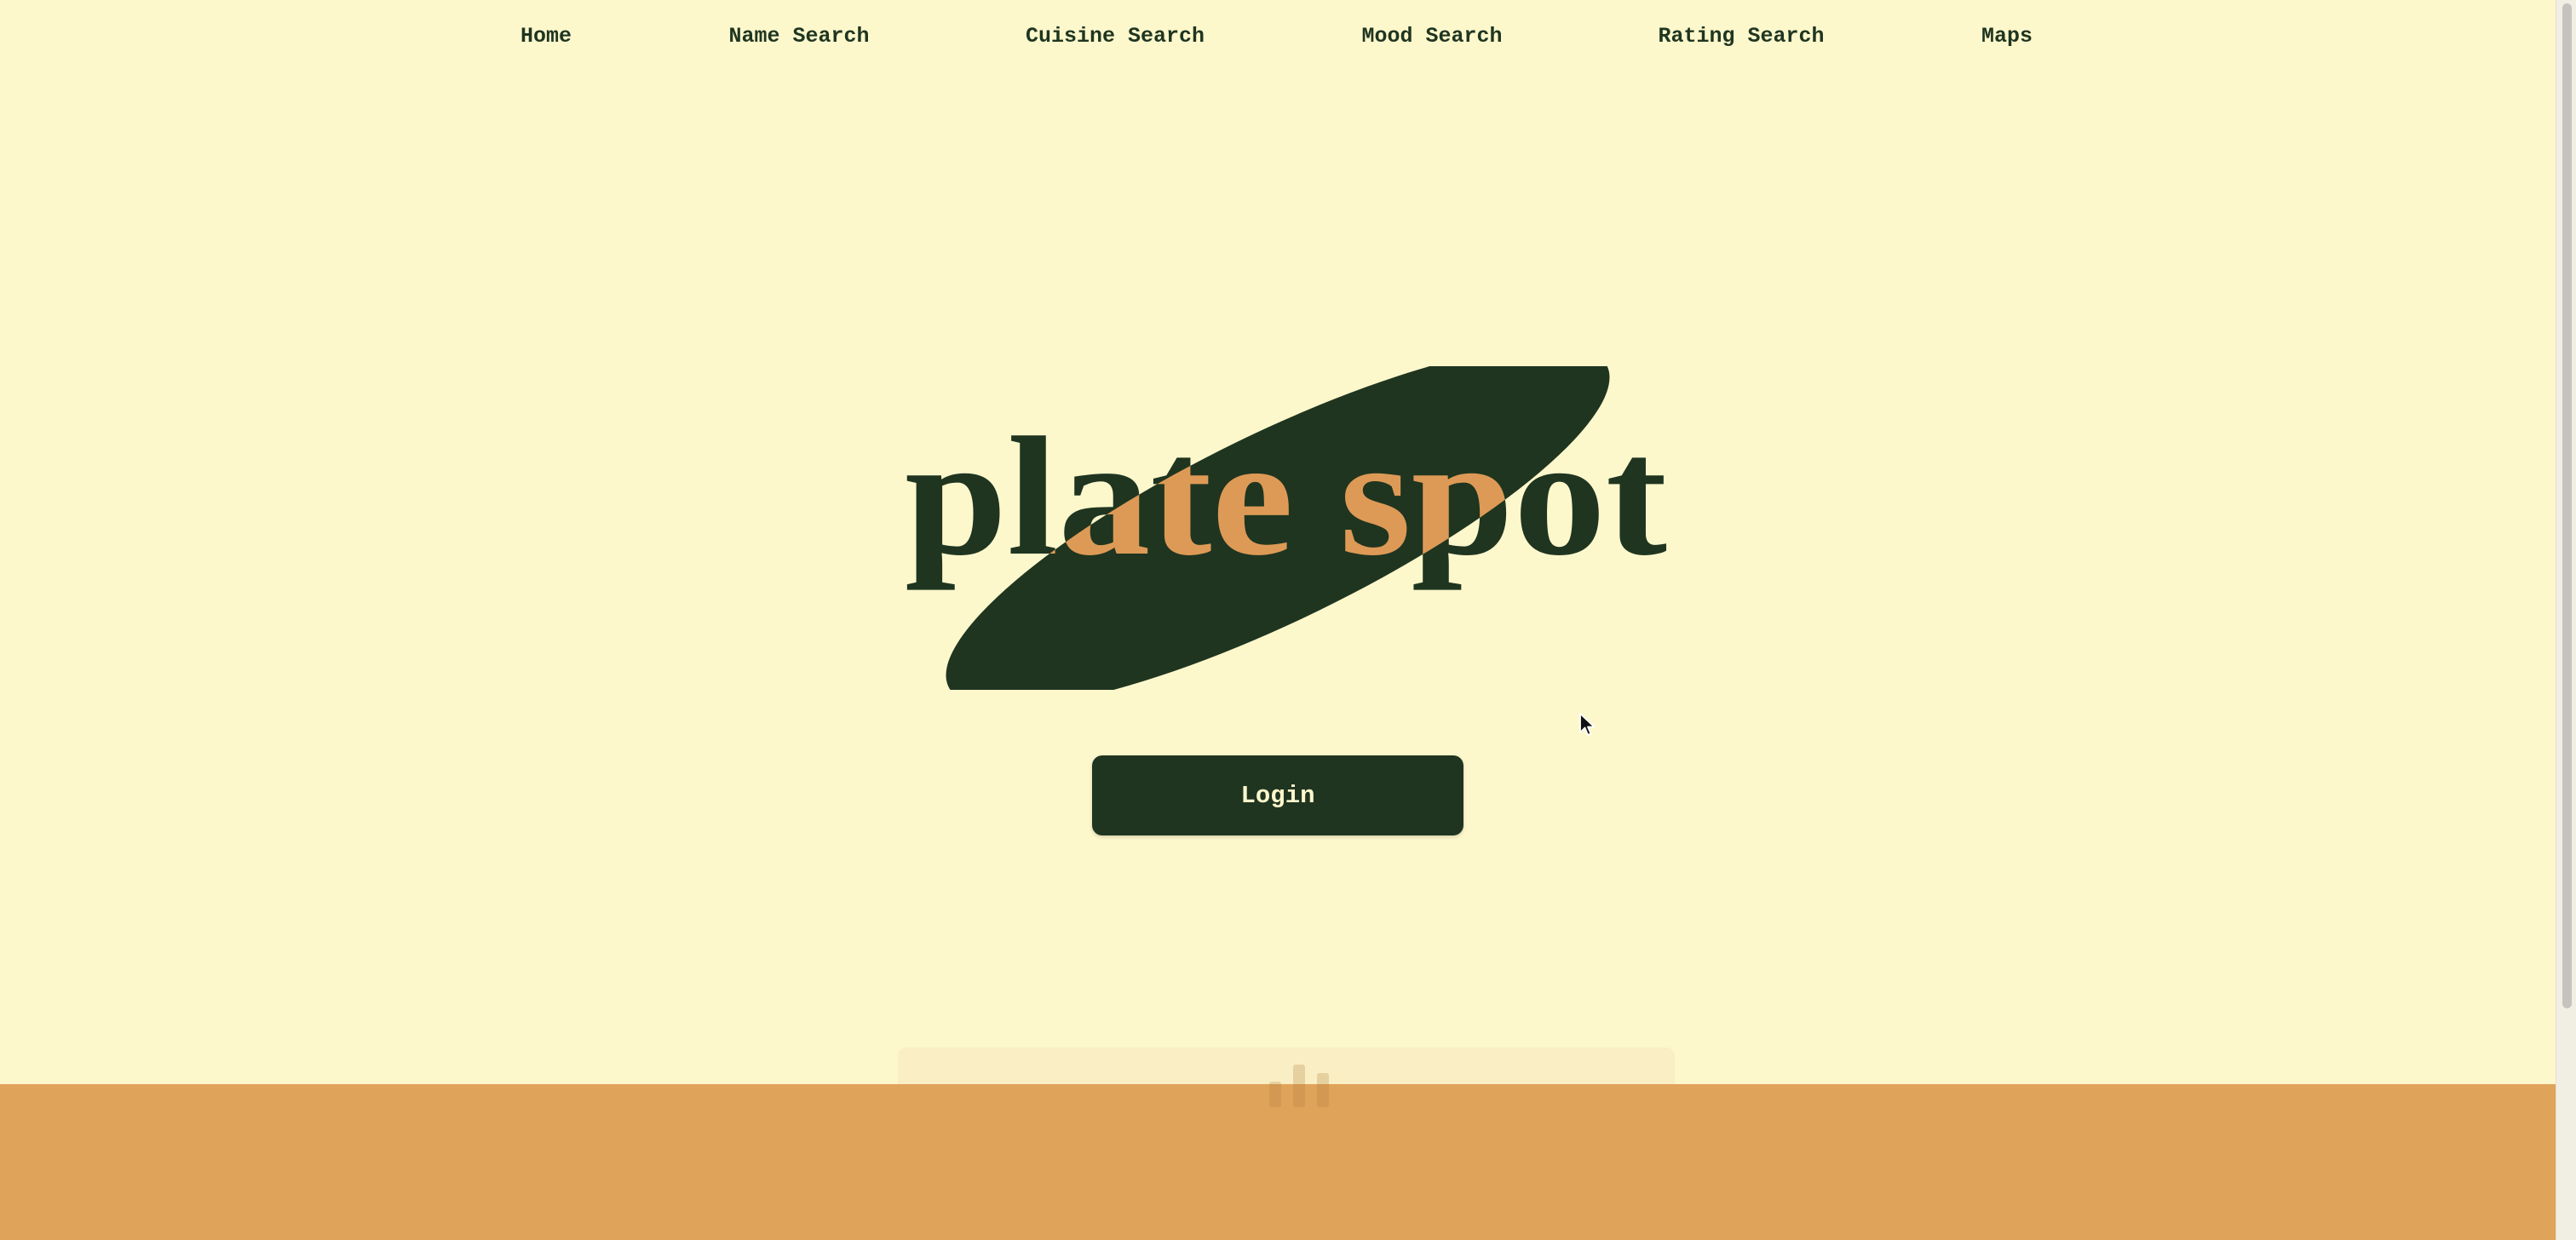  What do you see at coordinates (1116, 36) in the screenshot?
I see `nav-cuisine-search-link: Cuisine Search` at bounding box center [1116, 36].